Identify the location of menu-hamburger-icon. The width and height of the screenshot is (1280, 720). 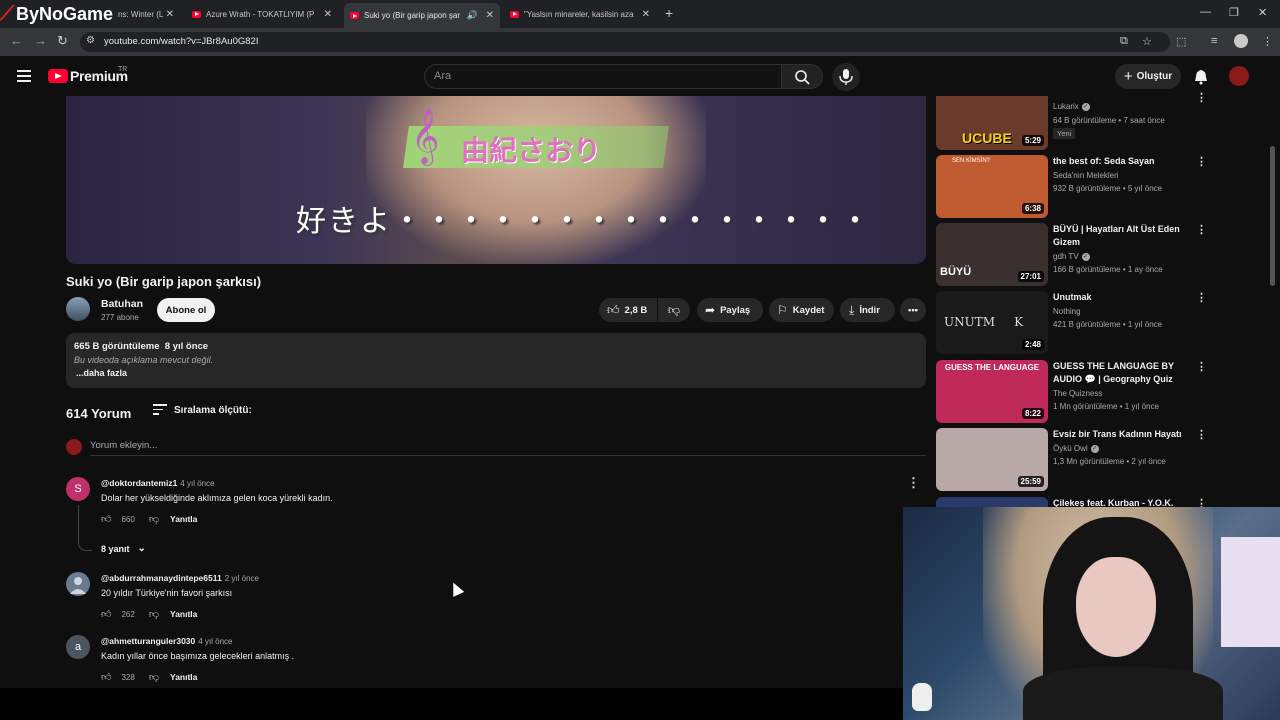
(24, 77).